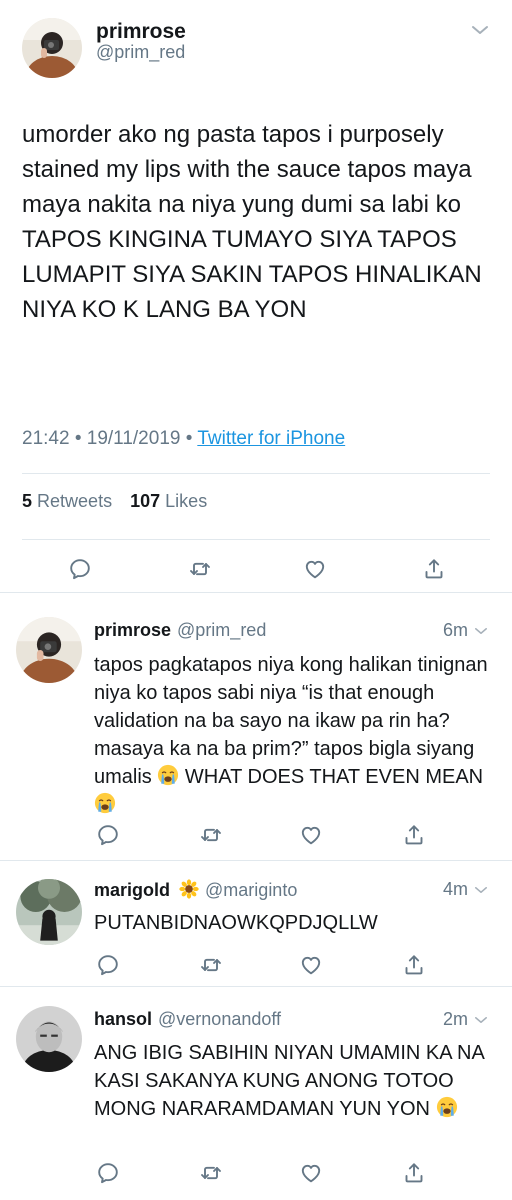  What do you see at coordinates (133, 438) in the screenshot?
I see `tweet-date: 19/11/2019` at bounding box center [133, 438].